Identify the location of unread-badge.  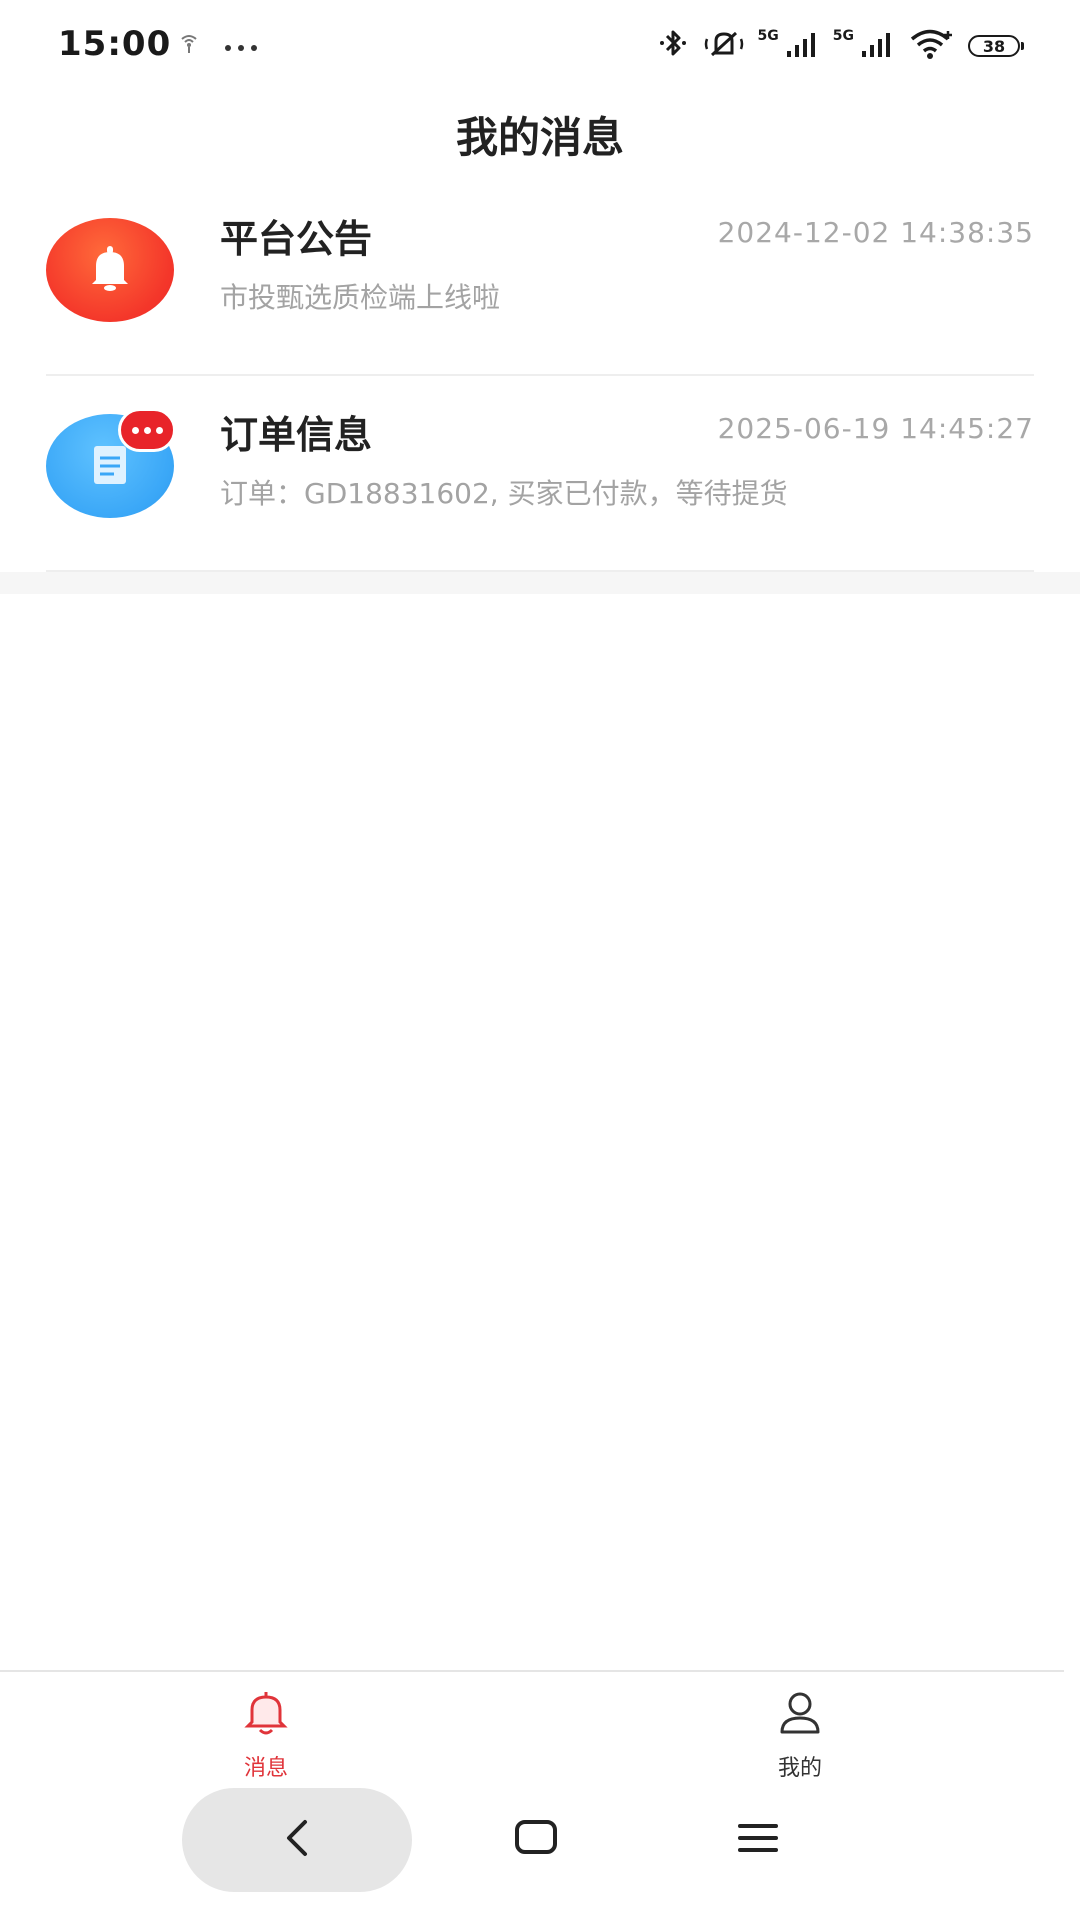
(147, 430).